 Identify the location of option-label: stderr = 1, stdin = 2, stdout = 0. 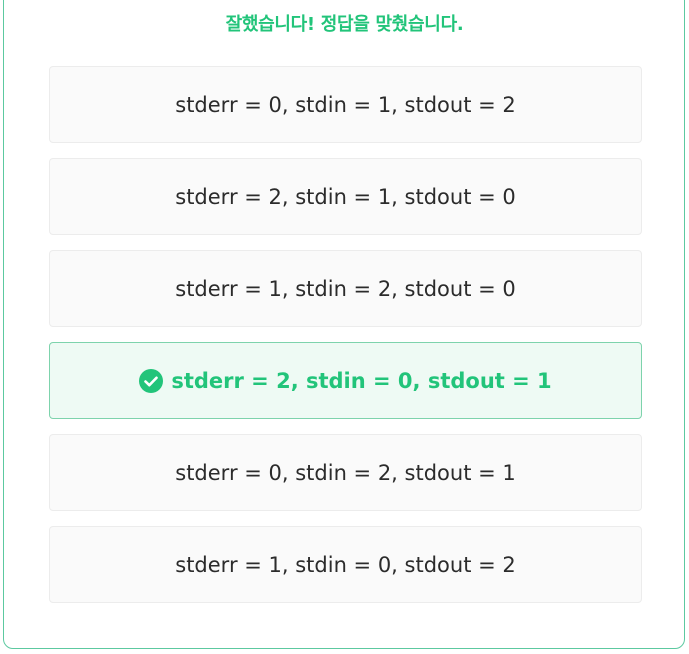
(345, 288).